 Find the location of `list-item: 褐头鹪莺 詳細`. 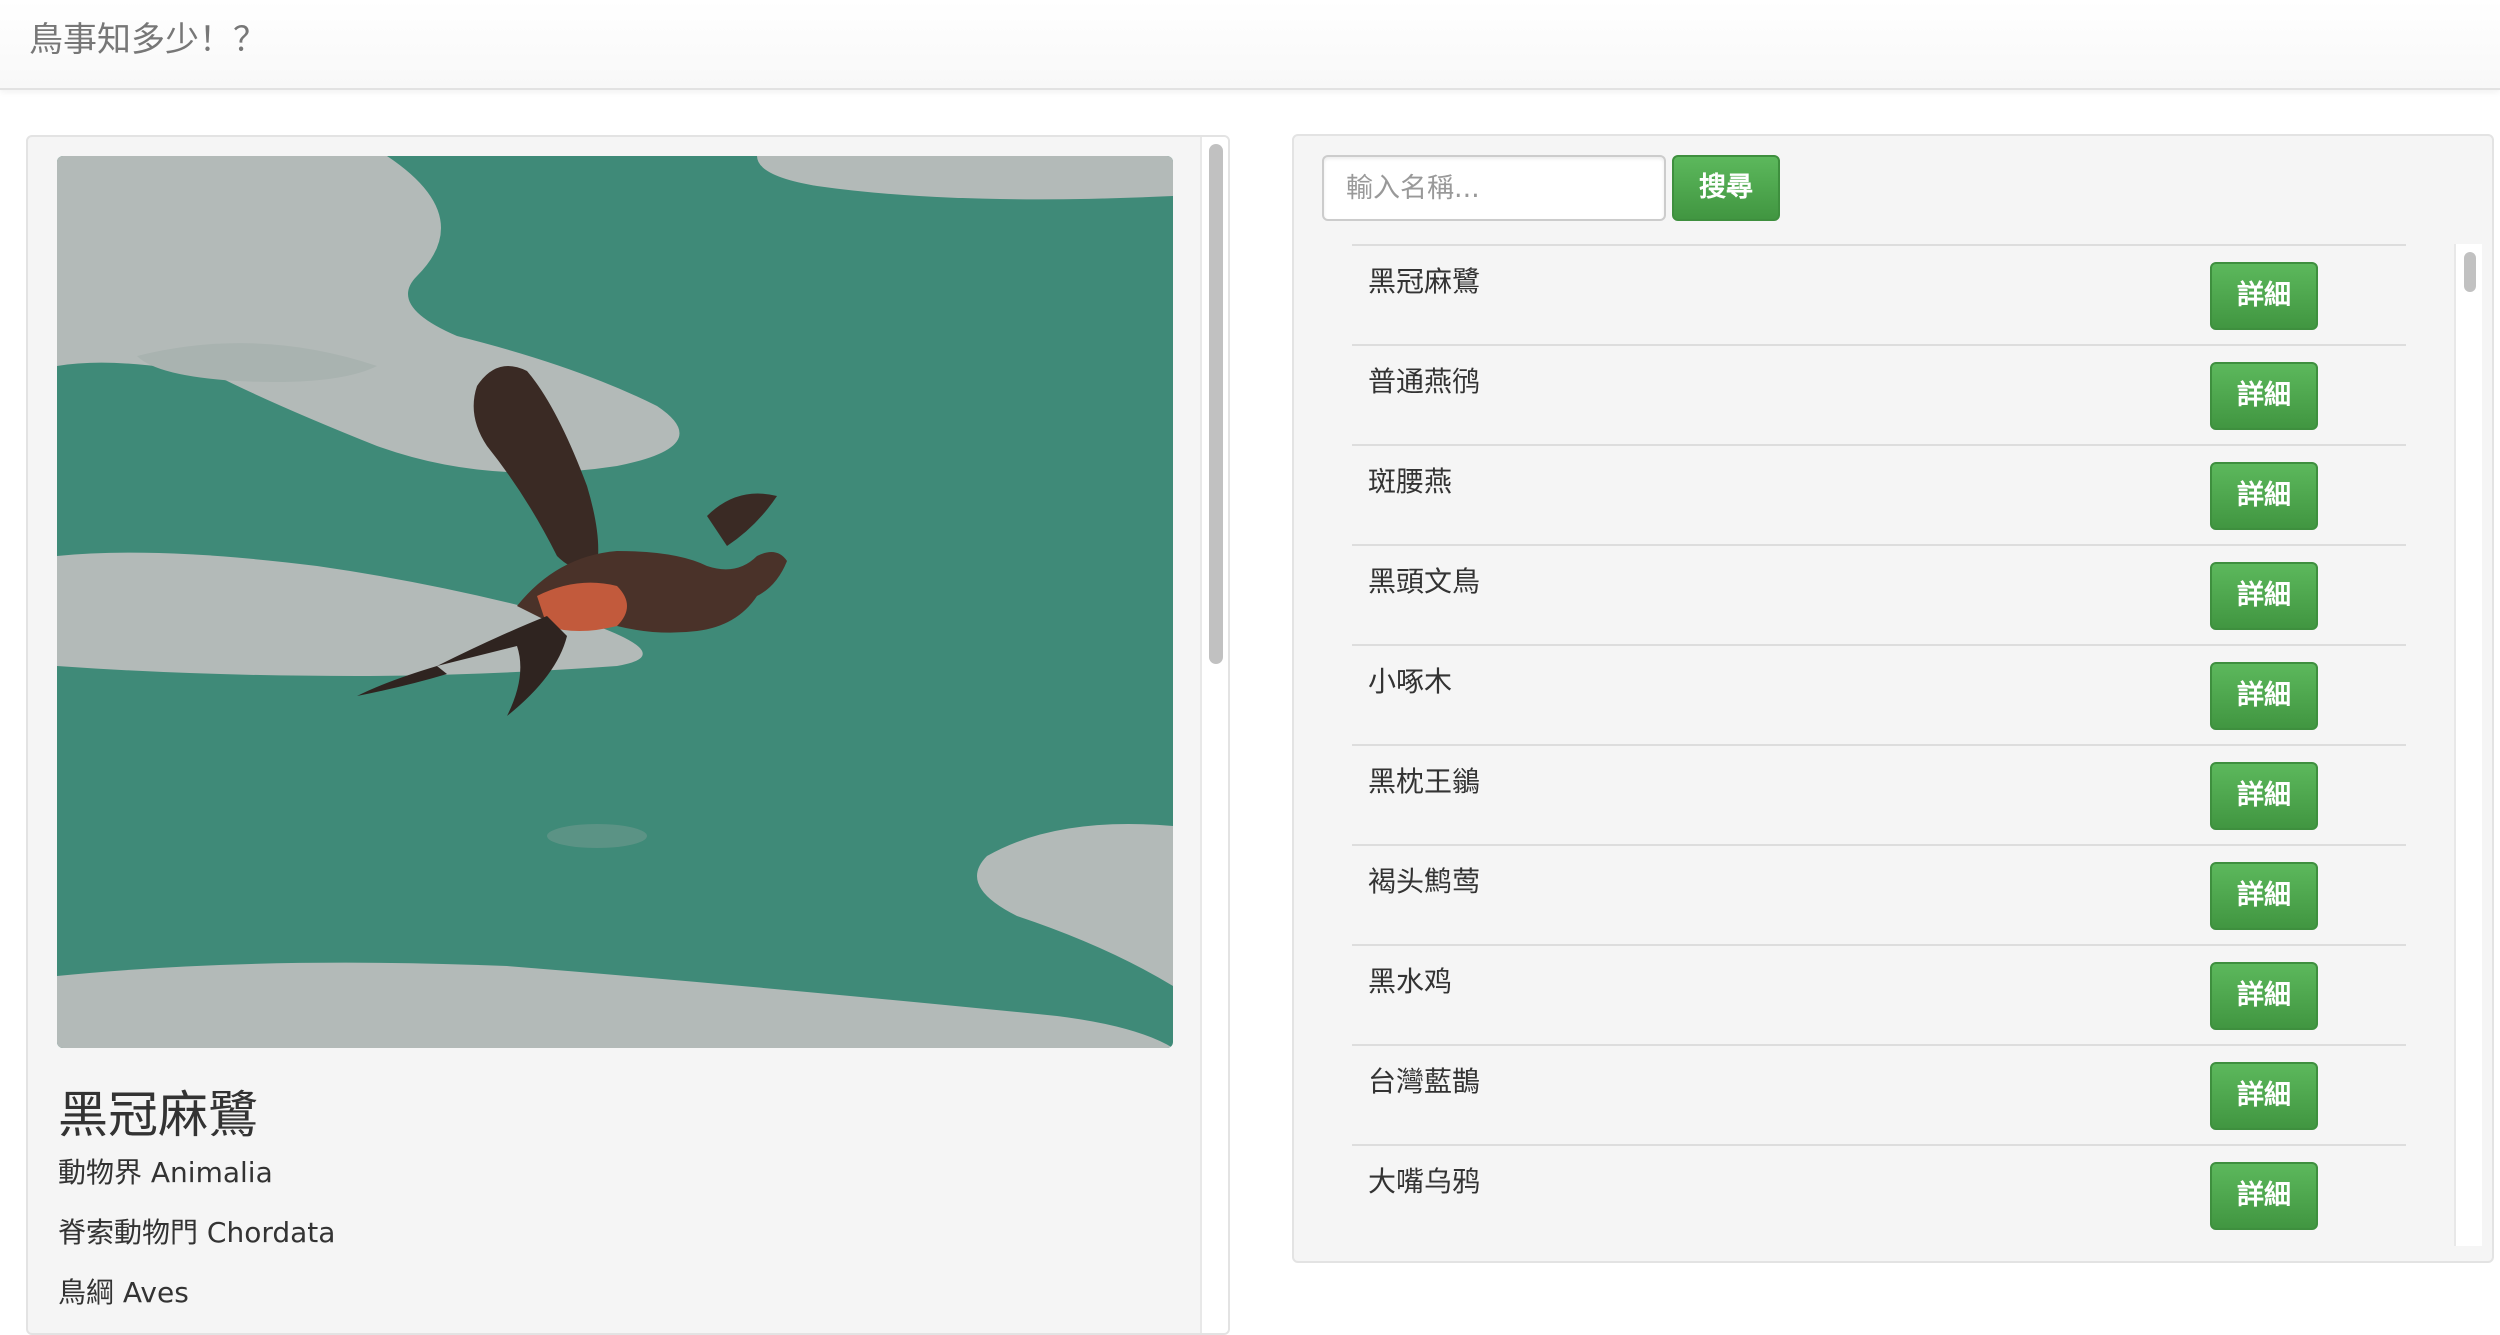

list-item: 褐头鹪莺 詳細 is located at coordinates (1879, 894).